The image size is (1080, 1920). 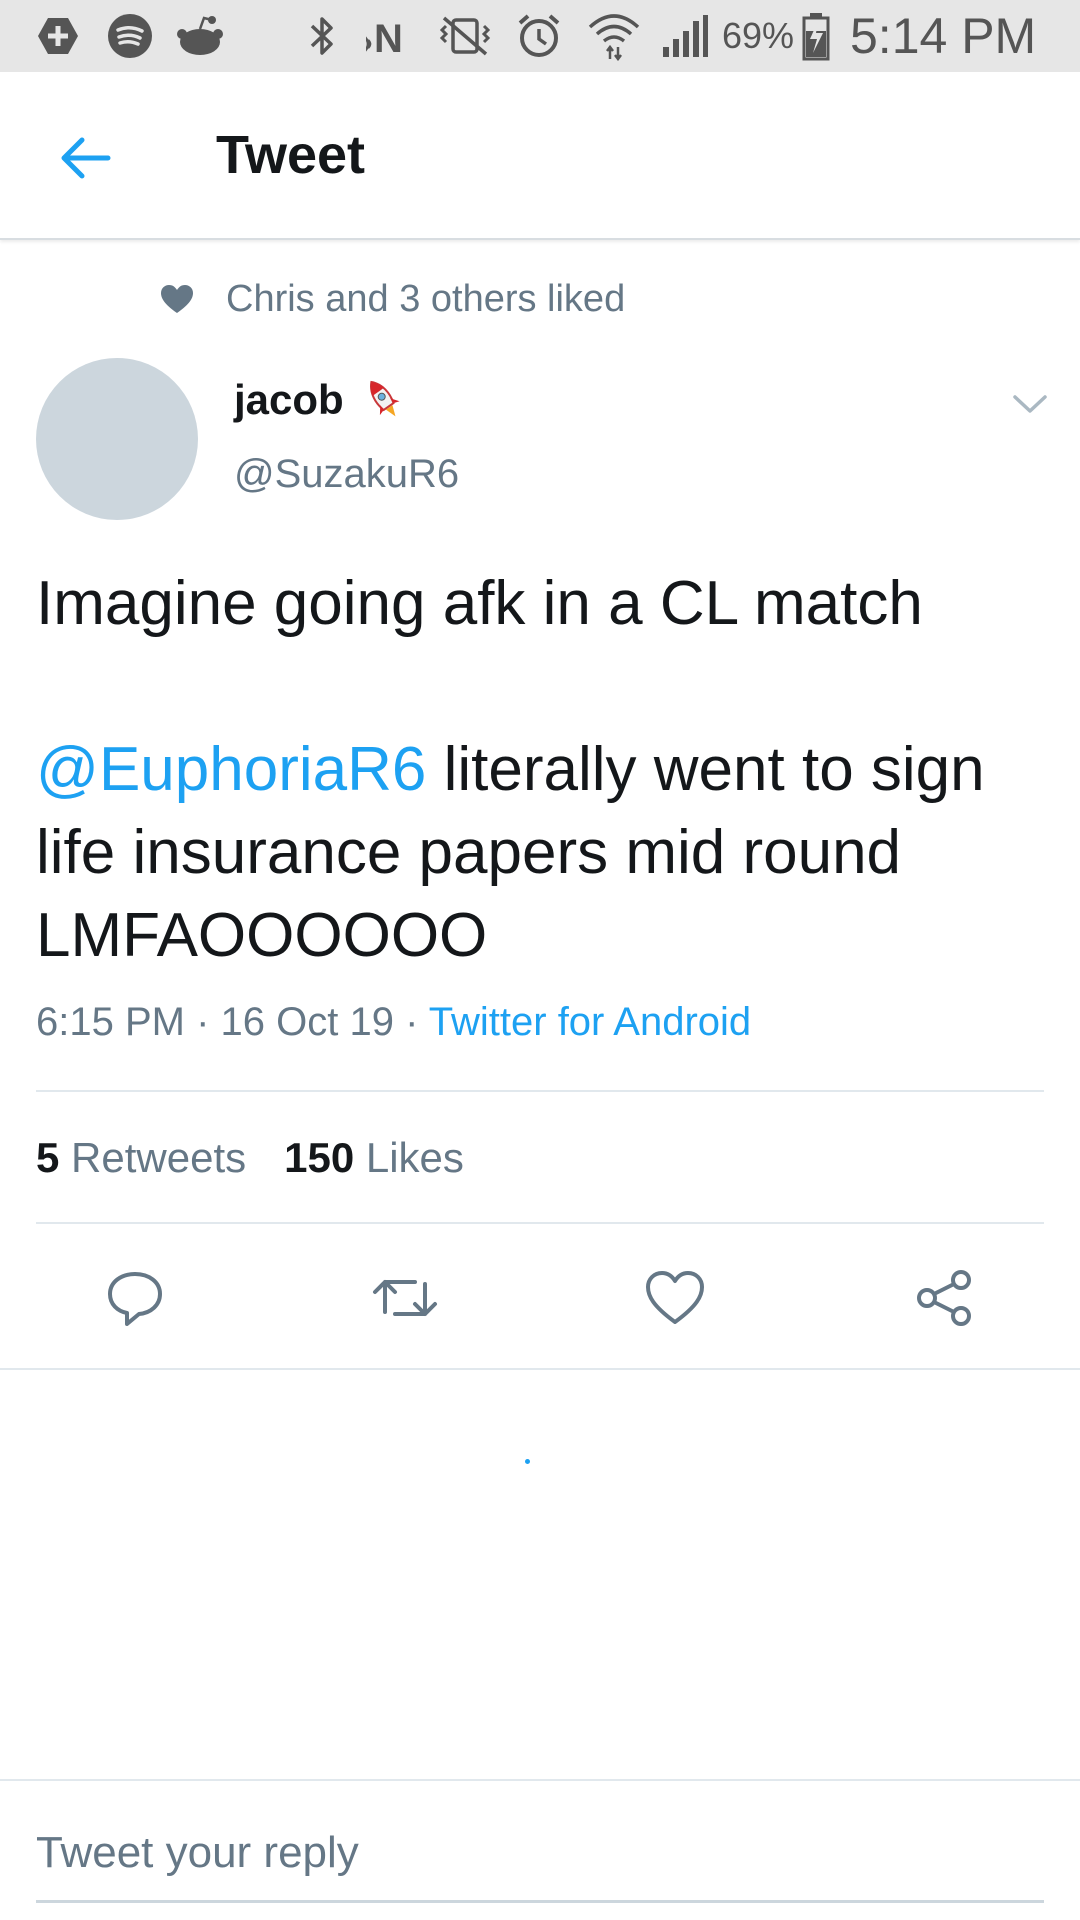 I want to click on more-options-button, so click(x=1030, y=404).